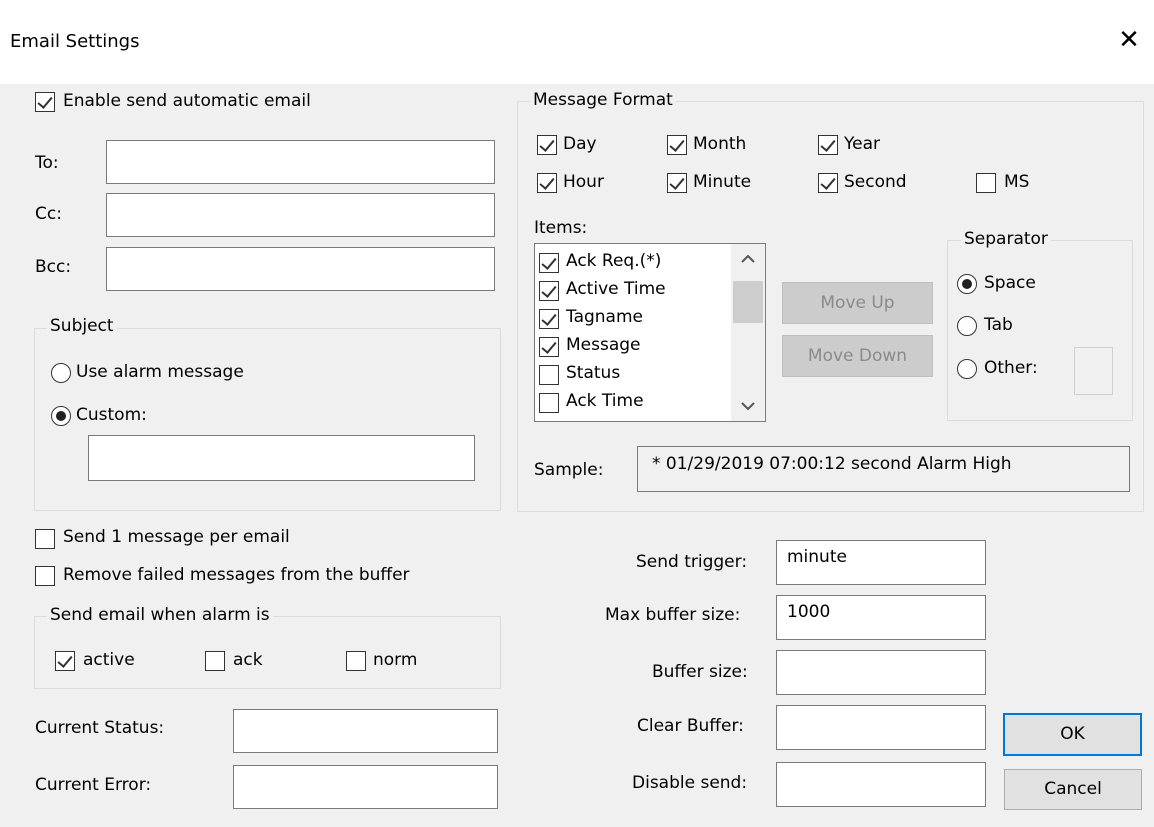  What do you see at coordinates (603, 345) in the screenshot?
I see `item-label: Message` at bounding box center [603, 345].